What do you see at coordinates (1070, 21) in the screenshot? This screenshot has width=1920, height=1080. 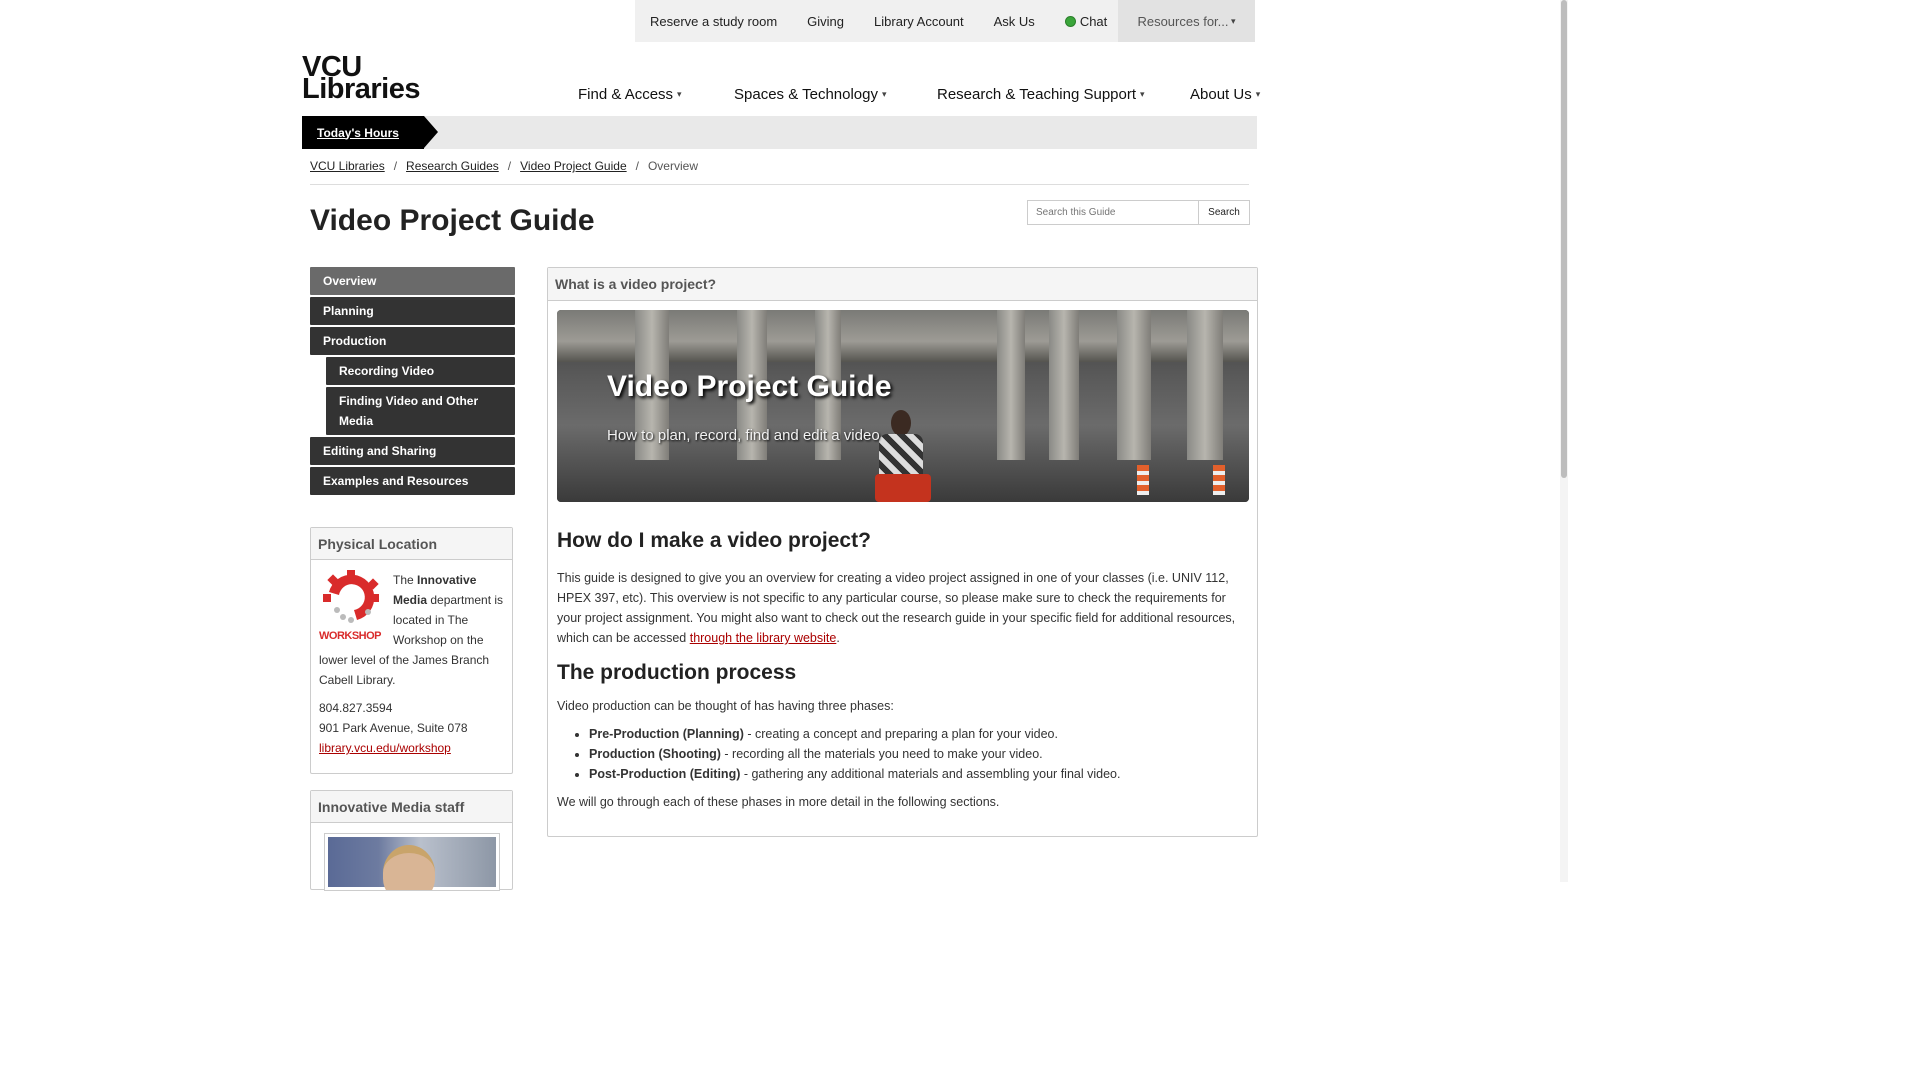 I see `chat-status-icon` at bounding box center [1070, 21].